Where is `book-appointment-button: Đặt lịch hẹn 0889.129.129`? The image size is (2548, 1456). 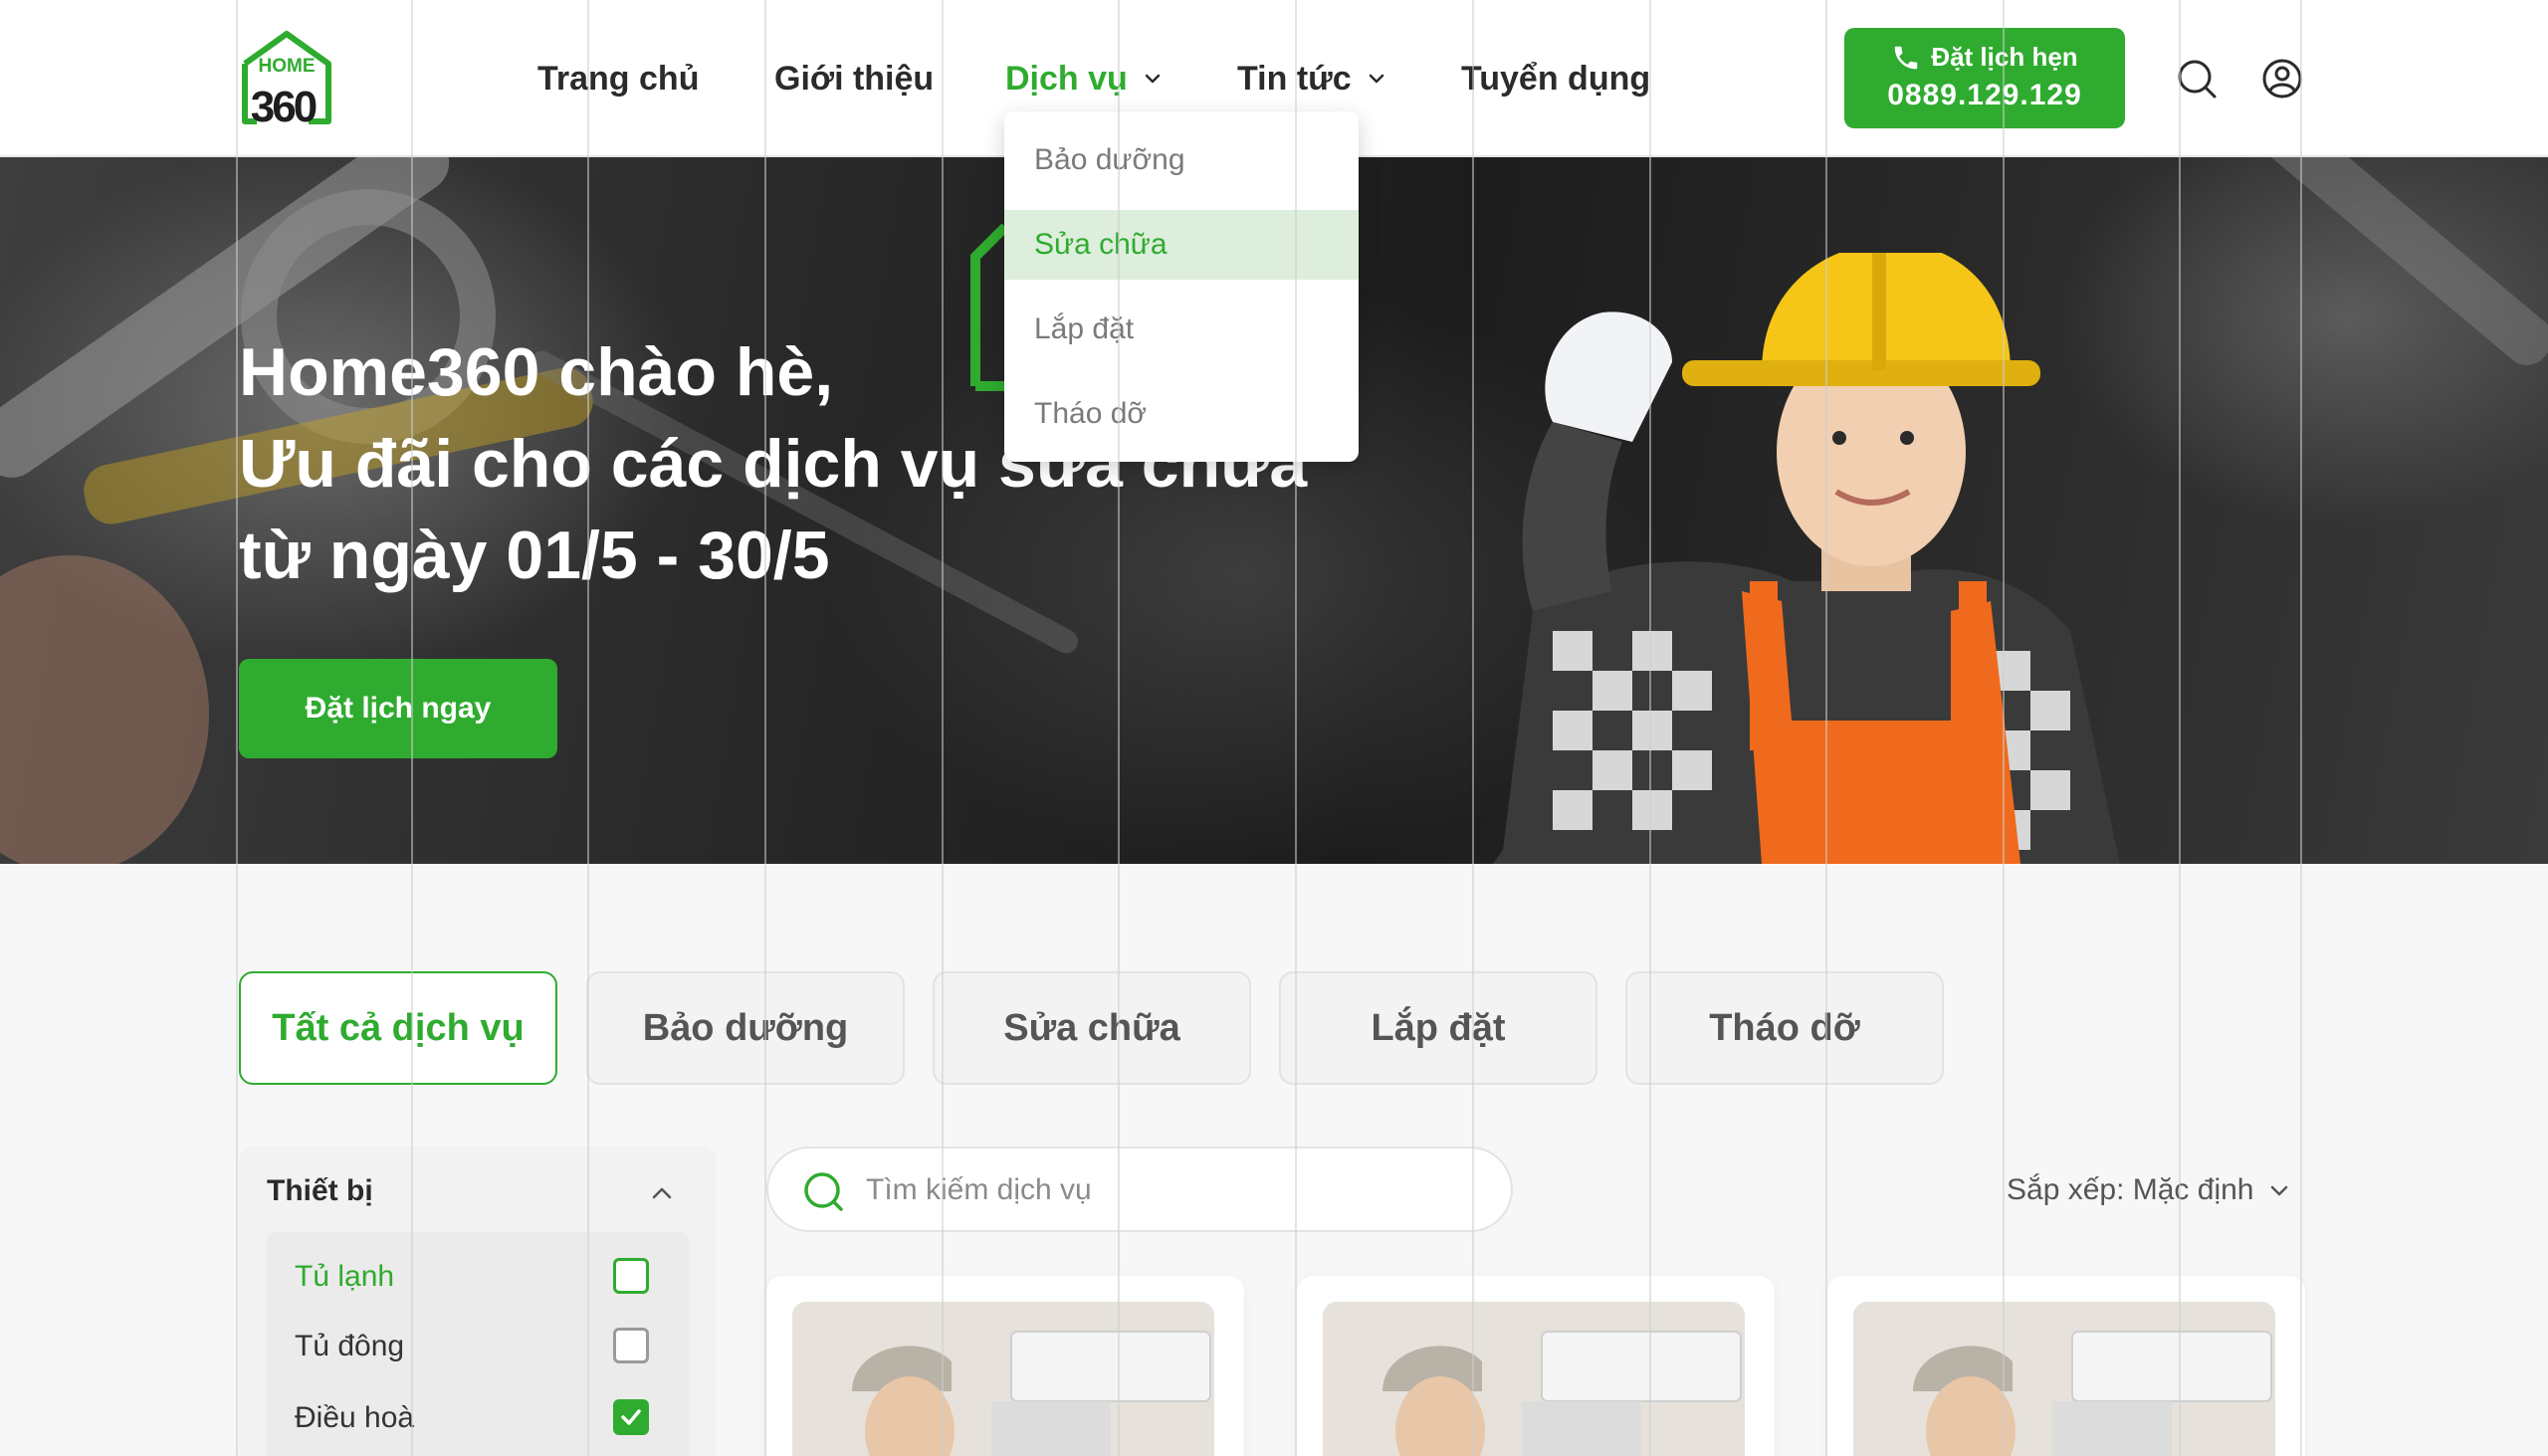 book-appointment-button: Đặt lịch hẹn 0889.129.129 is located at coordinates (1984, 78).